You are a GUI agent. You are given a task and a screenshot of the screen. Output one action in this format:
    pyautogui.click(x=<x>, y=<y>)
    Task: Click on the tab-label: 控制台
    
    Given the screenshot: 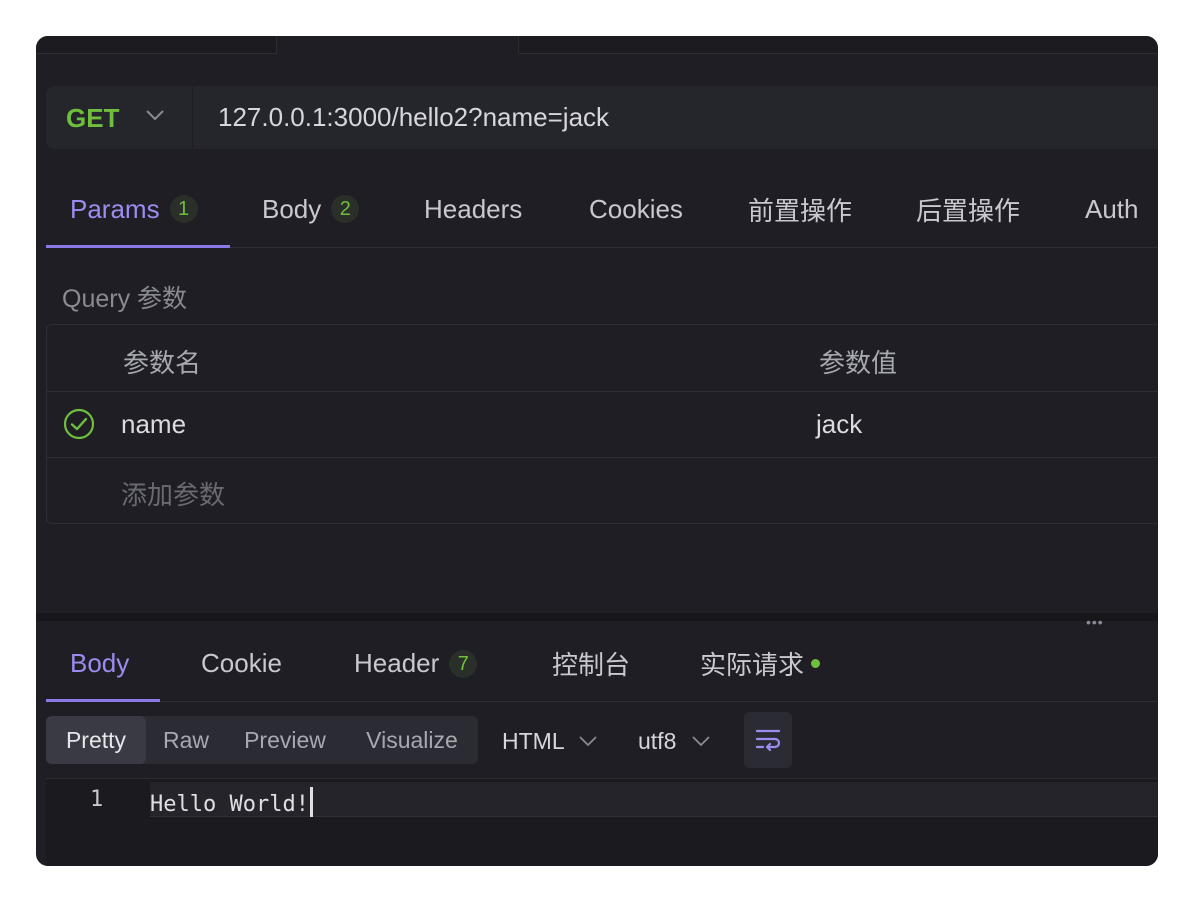 What is the action you would take?
    pyautogui.click(x=591, y=665)
    